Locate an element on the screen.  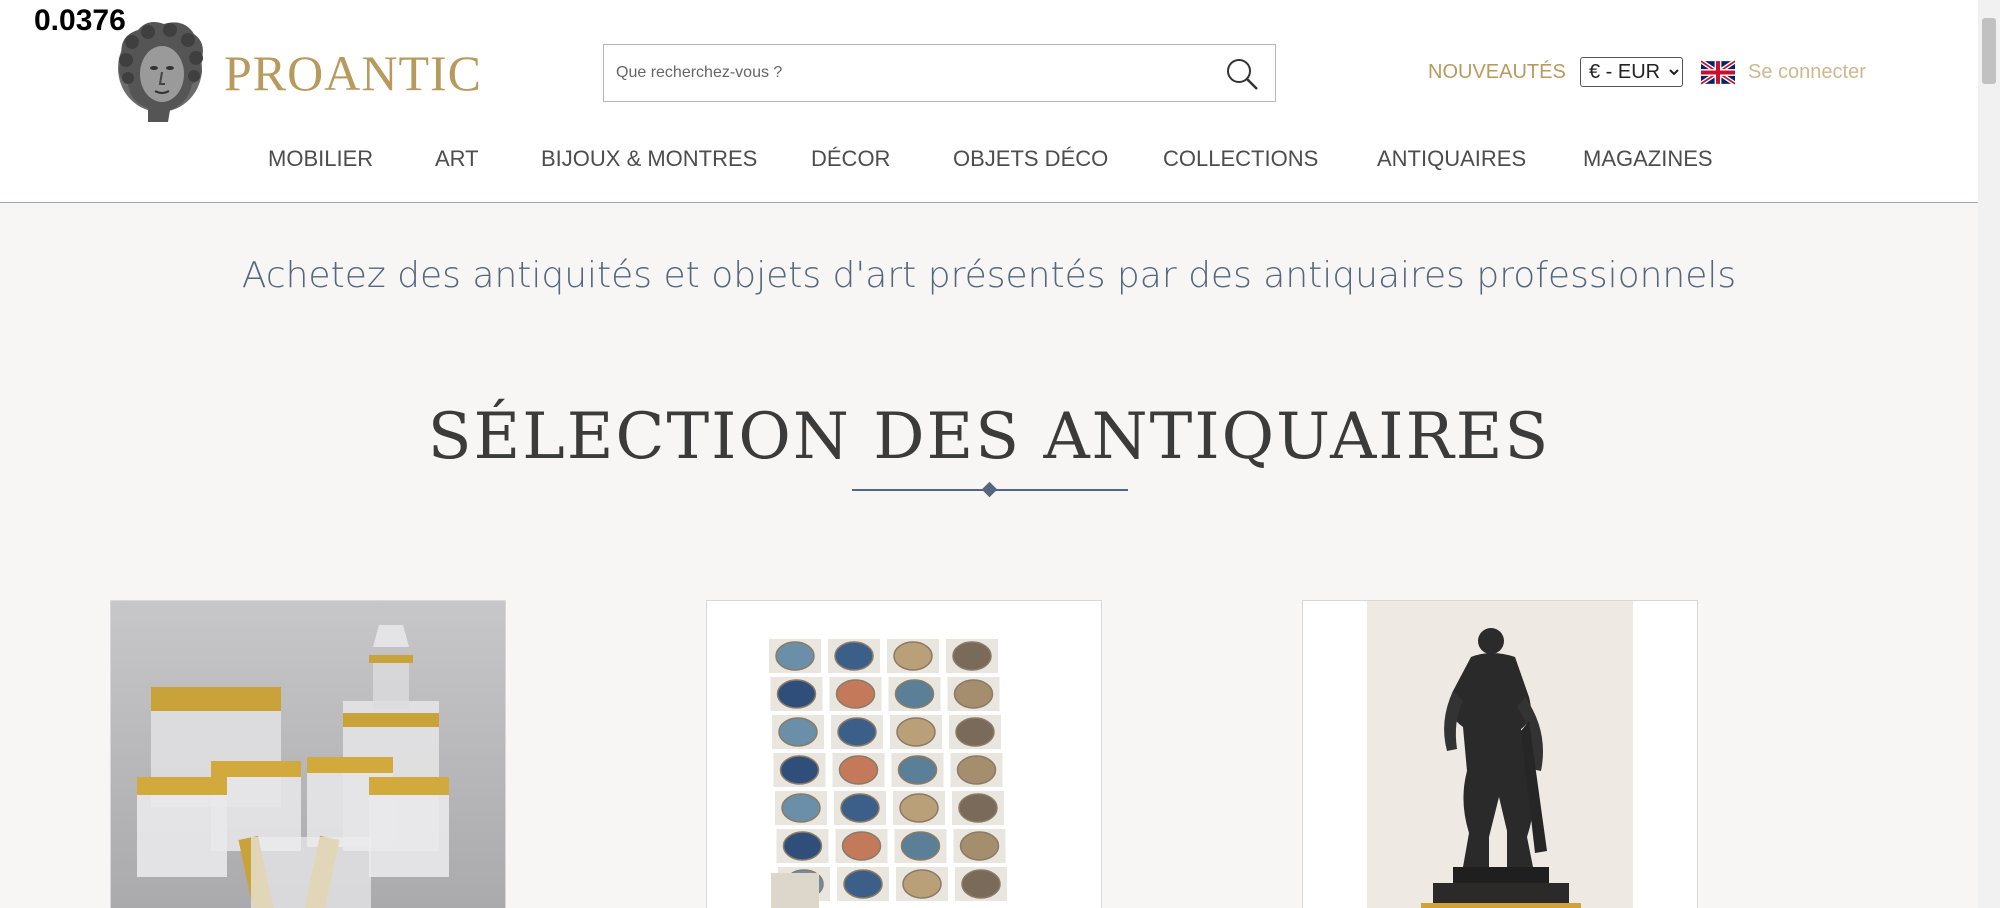
score-overlay: 0.0376 is located at coordinates (80, 20).